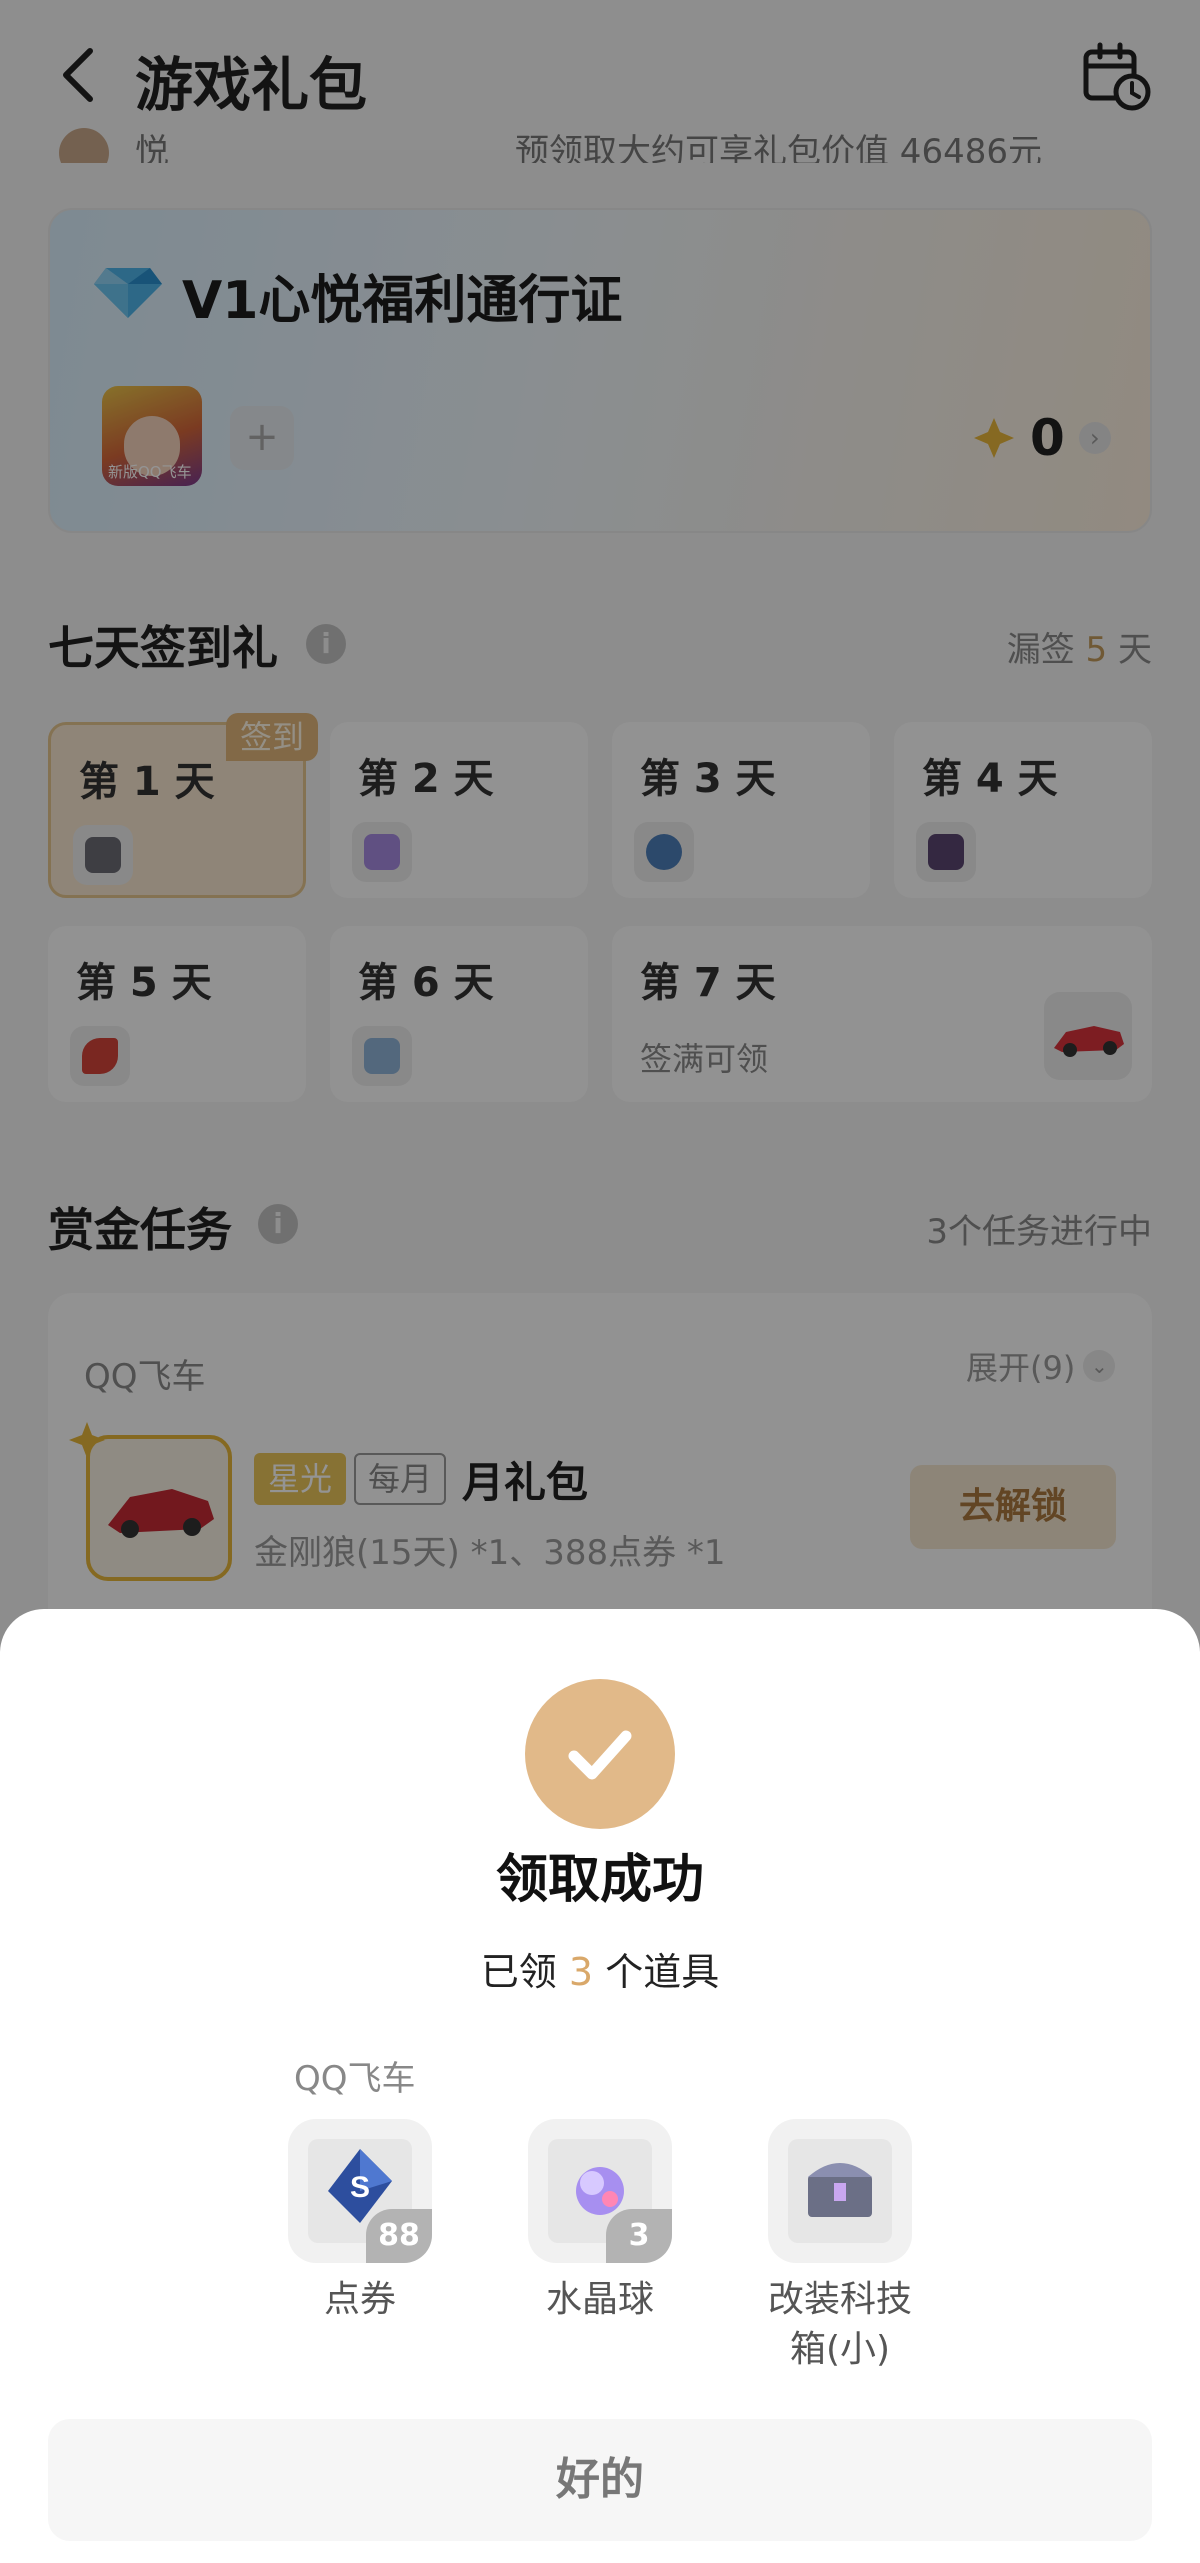 The width and height of the screenshot is (1200, 2563). Describe the element at coordinates (600, 1972) in the screenshot. I see `success-subtitle: 已领 3 个道具` at that location.